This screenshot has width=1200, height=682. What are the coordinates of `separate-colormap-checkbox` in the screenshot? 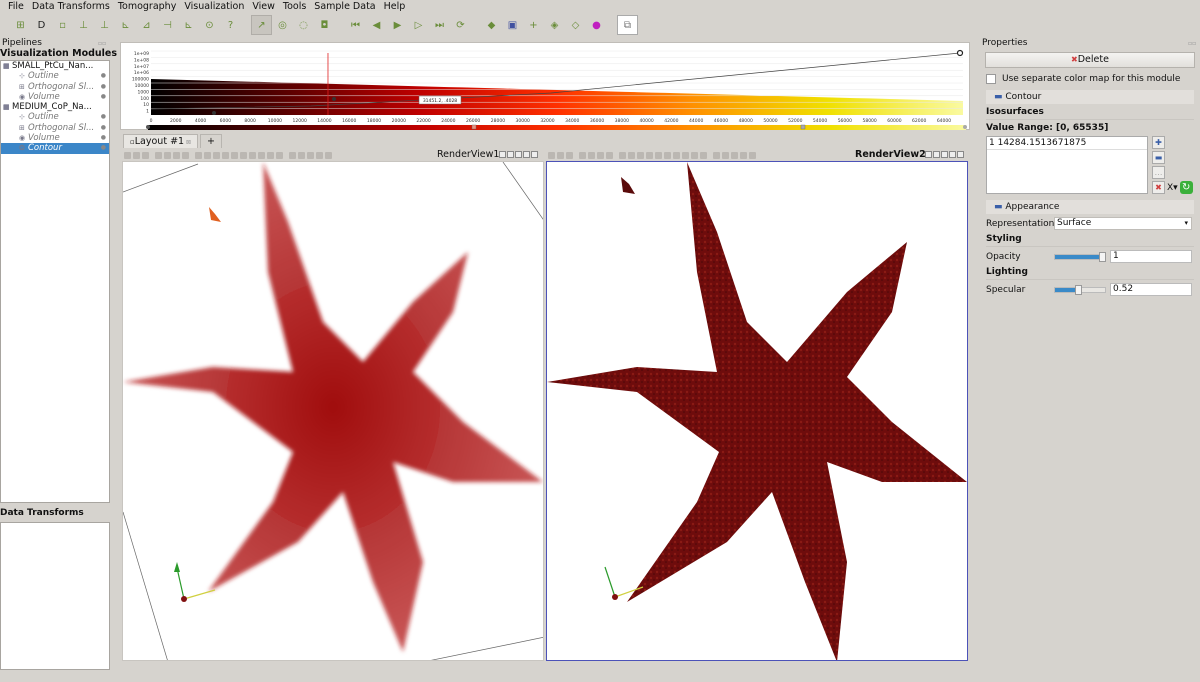 It's located at (991, 79).